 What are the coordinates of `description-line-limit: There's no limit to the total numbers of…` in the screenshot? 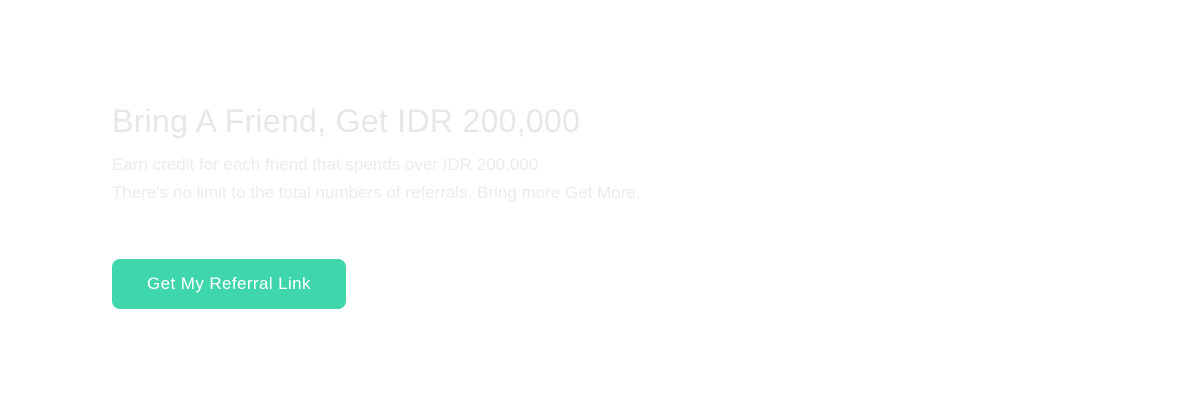 It's located at (376, 192).